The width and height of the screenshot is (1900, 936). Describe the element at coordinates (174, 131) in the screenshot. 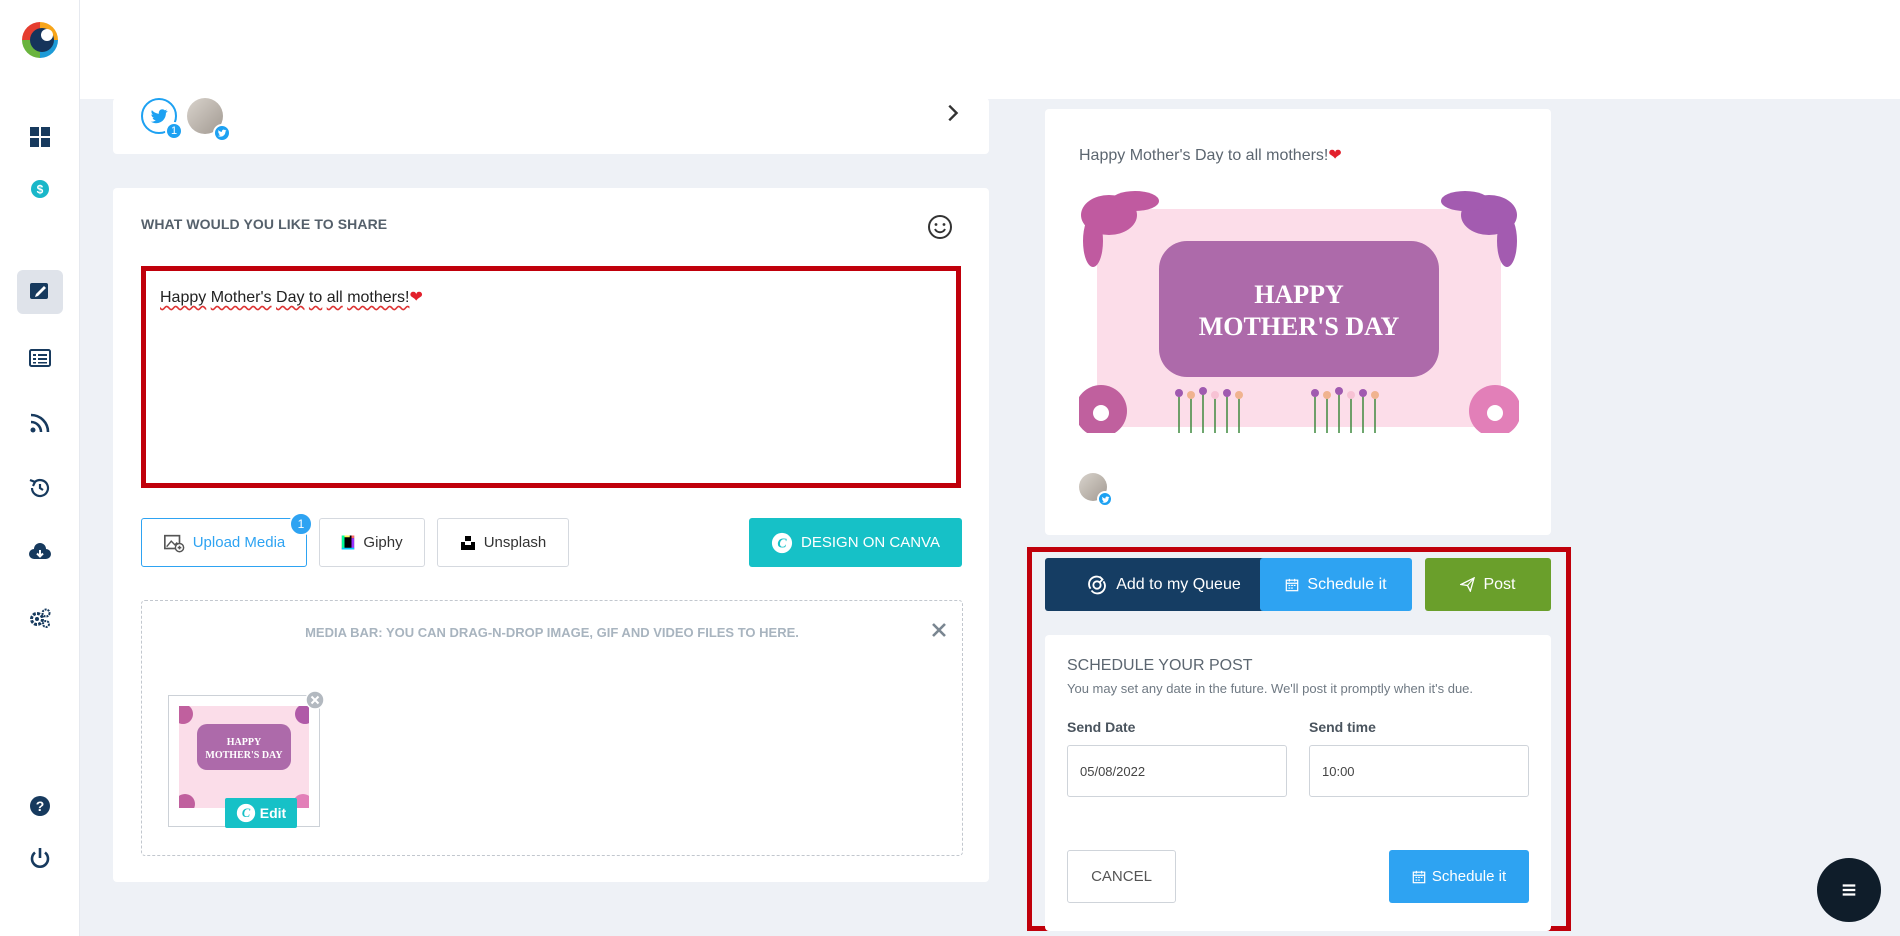

I see `twitter-count-badge: 1` at that location.